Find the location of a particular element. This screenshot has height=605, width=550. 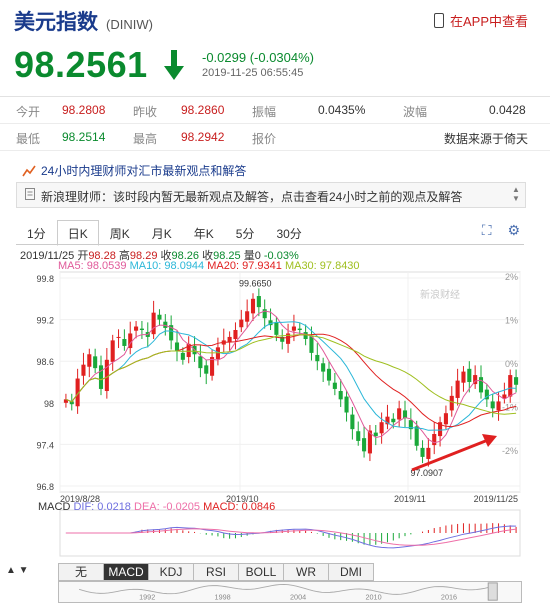

high-annotation: 99.6650 is located at coordinates (255, 284).